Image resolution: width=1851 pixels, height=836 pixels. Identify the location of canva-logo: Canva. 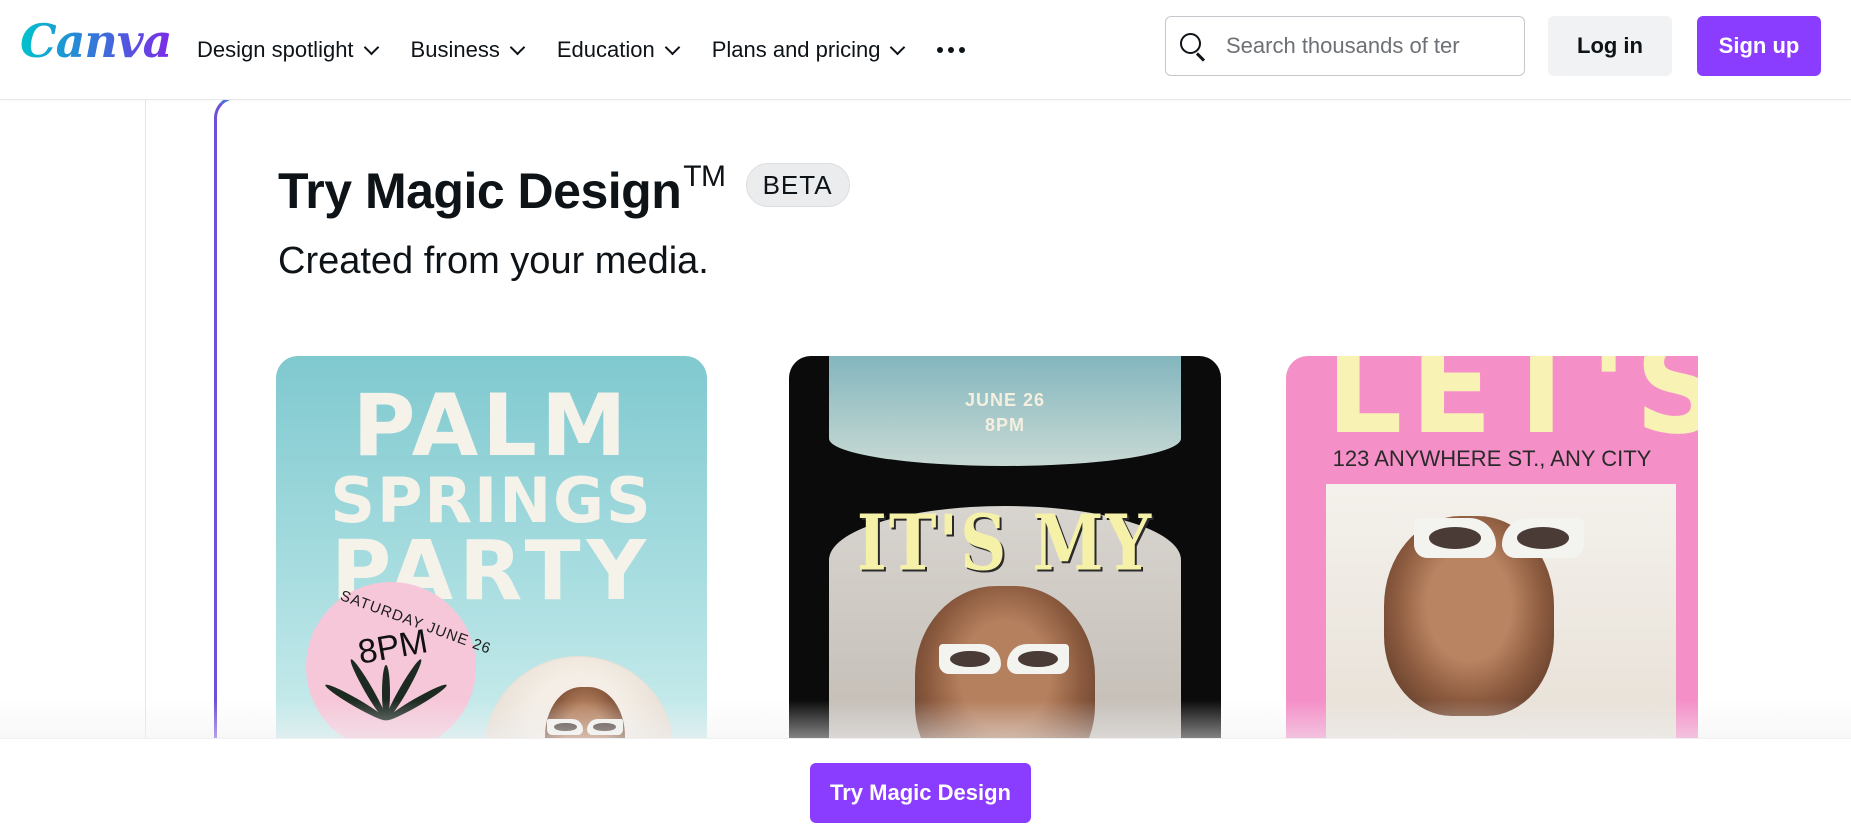
(96, 41).